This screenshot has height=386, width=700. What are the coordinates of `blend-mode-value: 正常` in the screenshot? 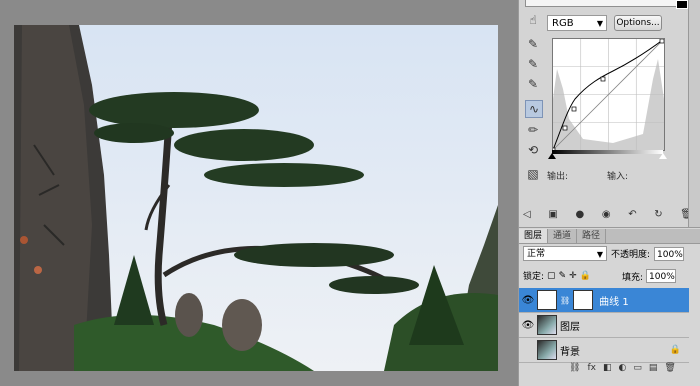 It's located at (536, 254).